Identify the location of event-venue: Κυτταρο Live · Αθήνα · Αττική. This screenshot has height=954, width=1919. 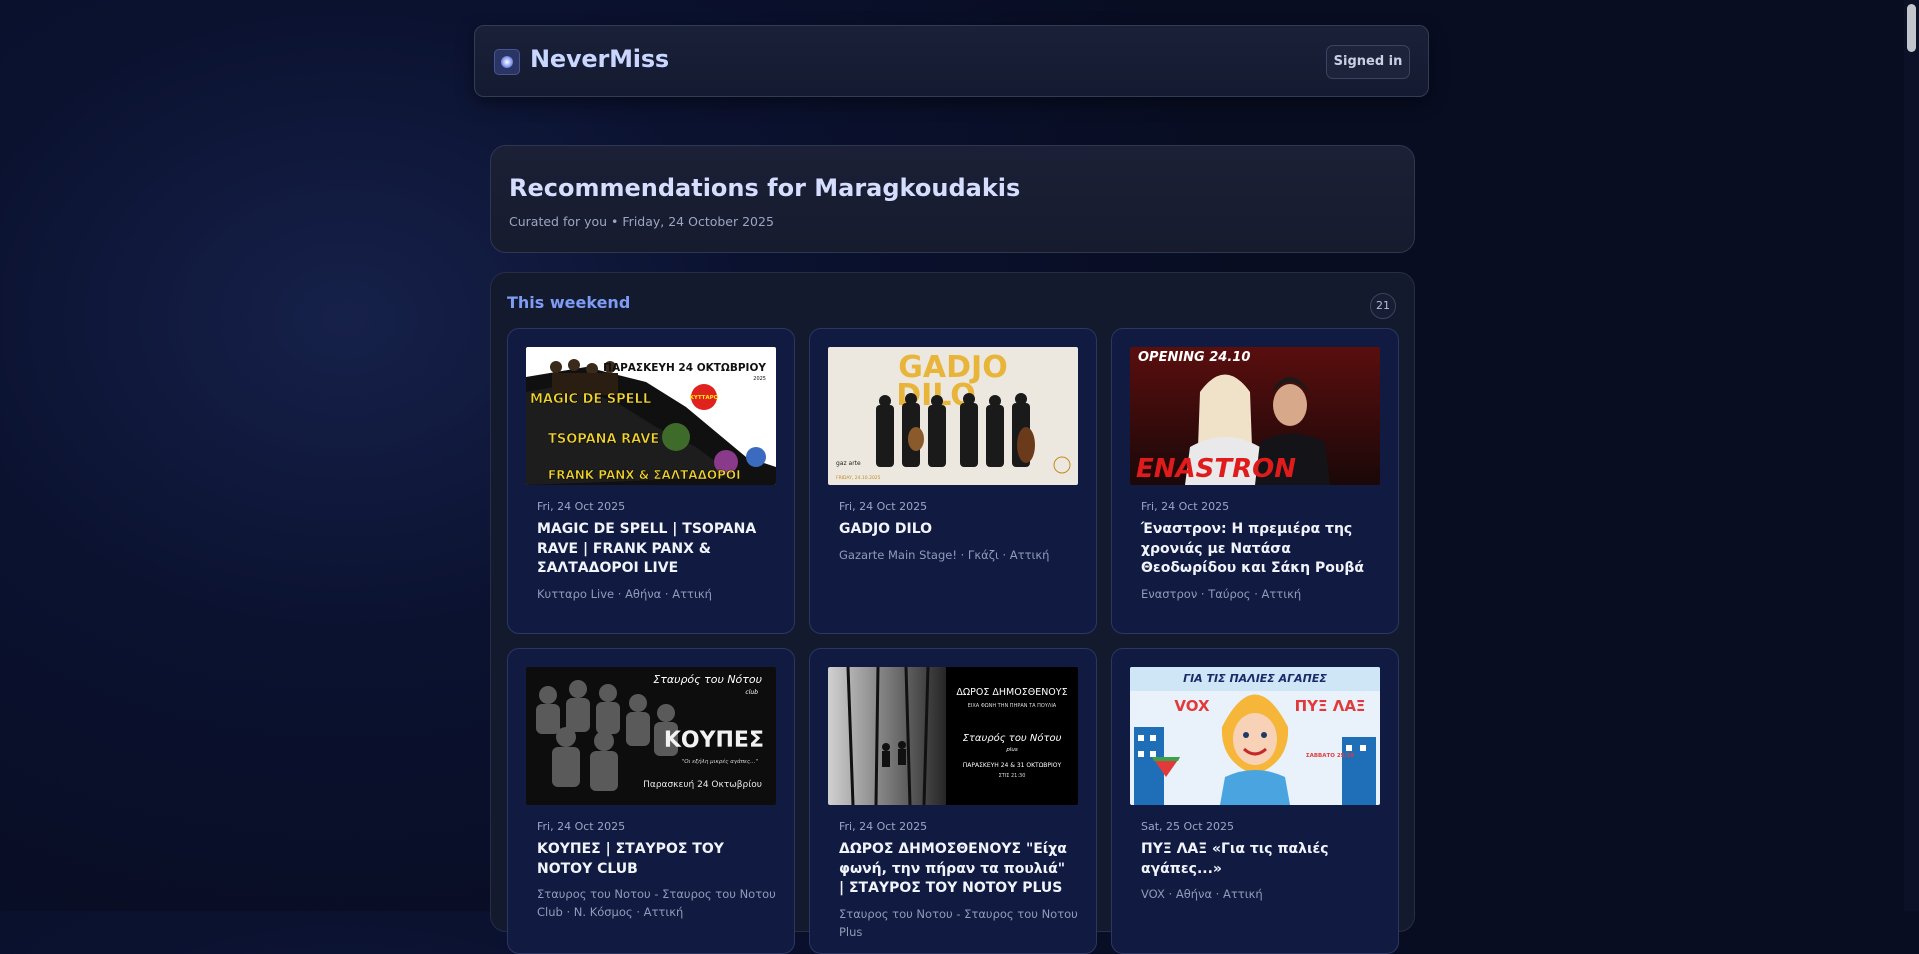
(624, 594).